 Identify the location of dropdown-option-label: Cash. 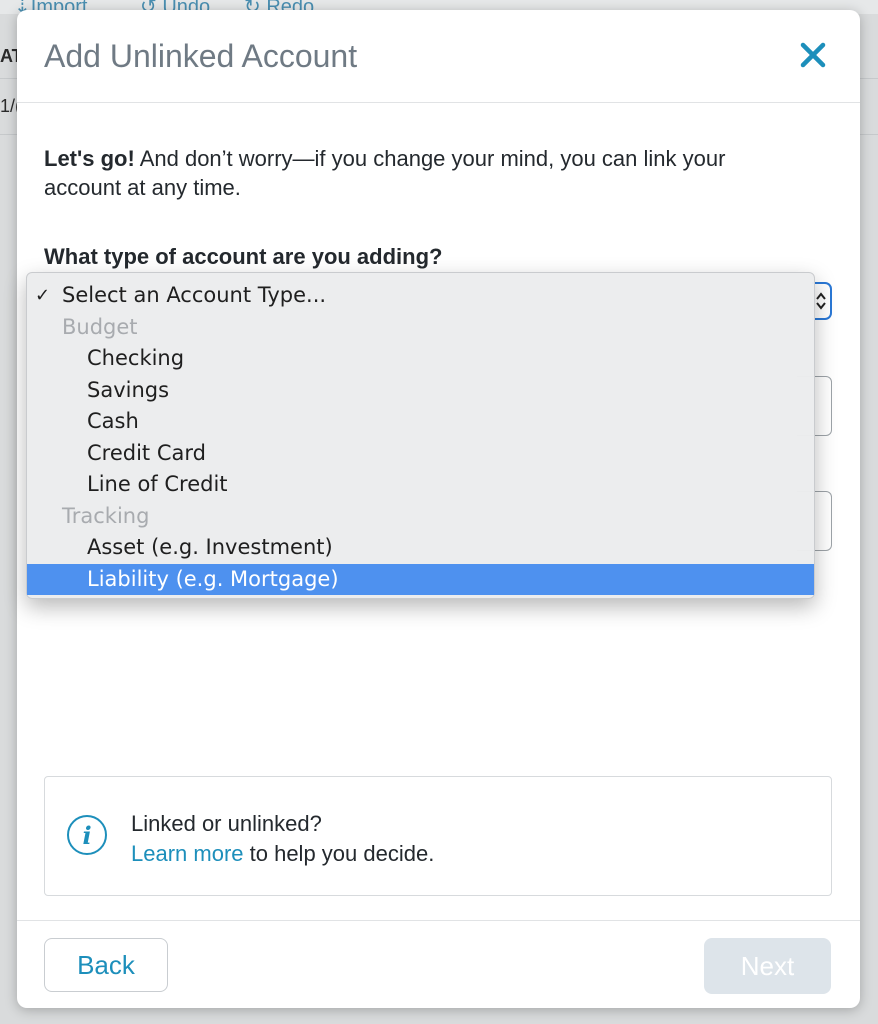
(113, 421).